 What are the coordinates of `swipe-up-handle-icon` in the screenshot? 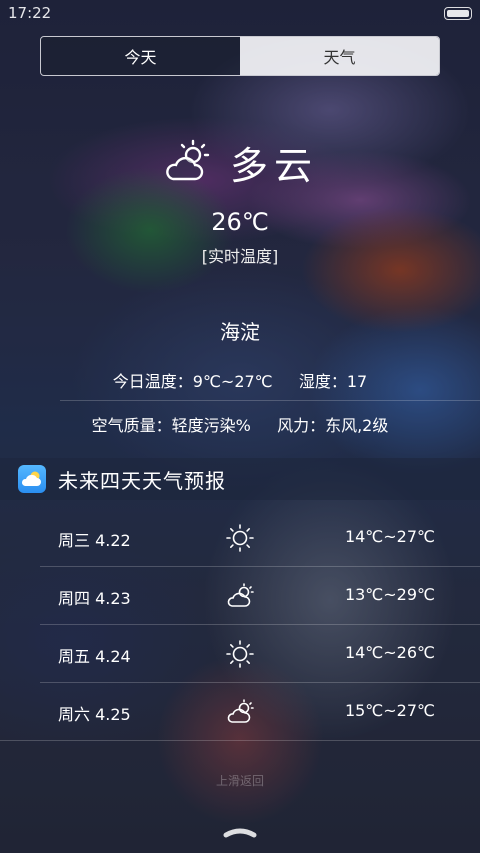 It's located at (240, 832).